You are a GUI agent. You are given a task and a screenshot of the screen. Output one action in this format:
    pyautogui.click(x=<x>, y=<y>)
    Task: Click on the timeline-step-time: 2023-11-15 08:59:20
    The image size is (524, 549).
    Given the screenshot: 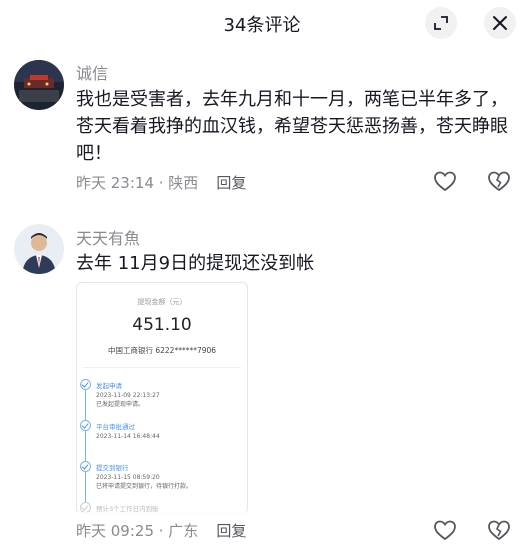 What is the action you would take?
    pyautogui.click(x=128, y=477)
    